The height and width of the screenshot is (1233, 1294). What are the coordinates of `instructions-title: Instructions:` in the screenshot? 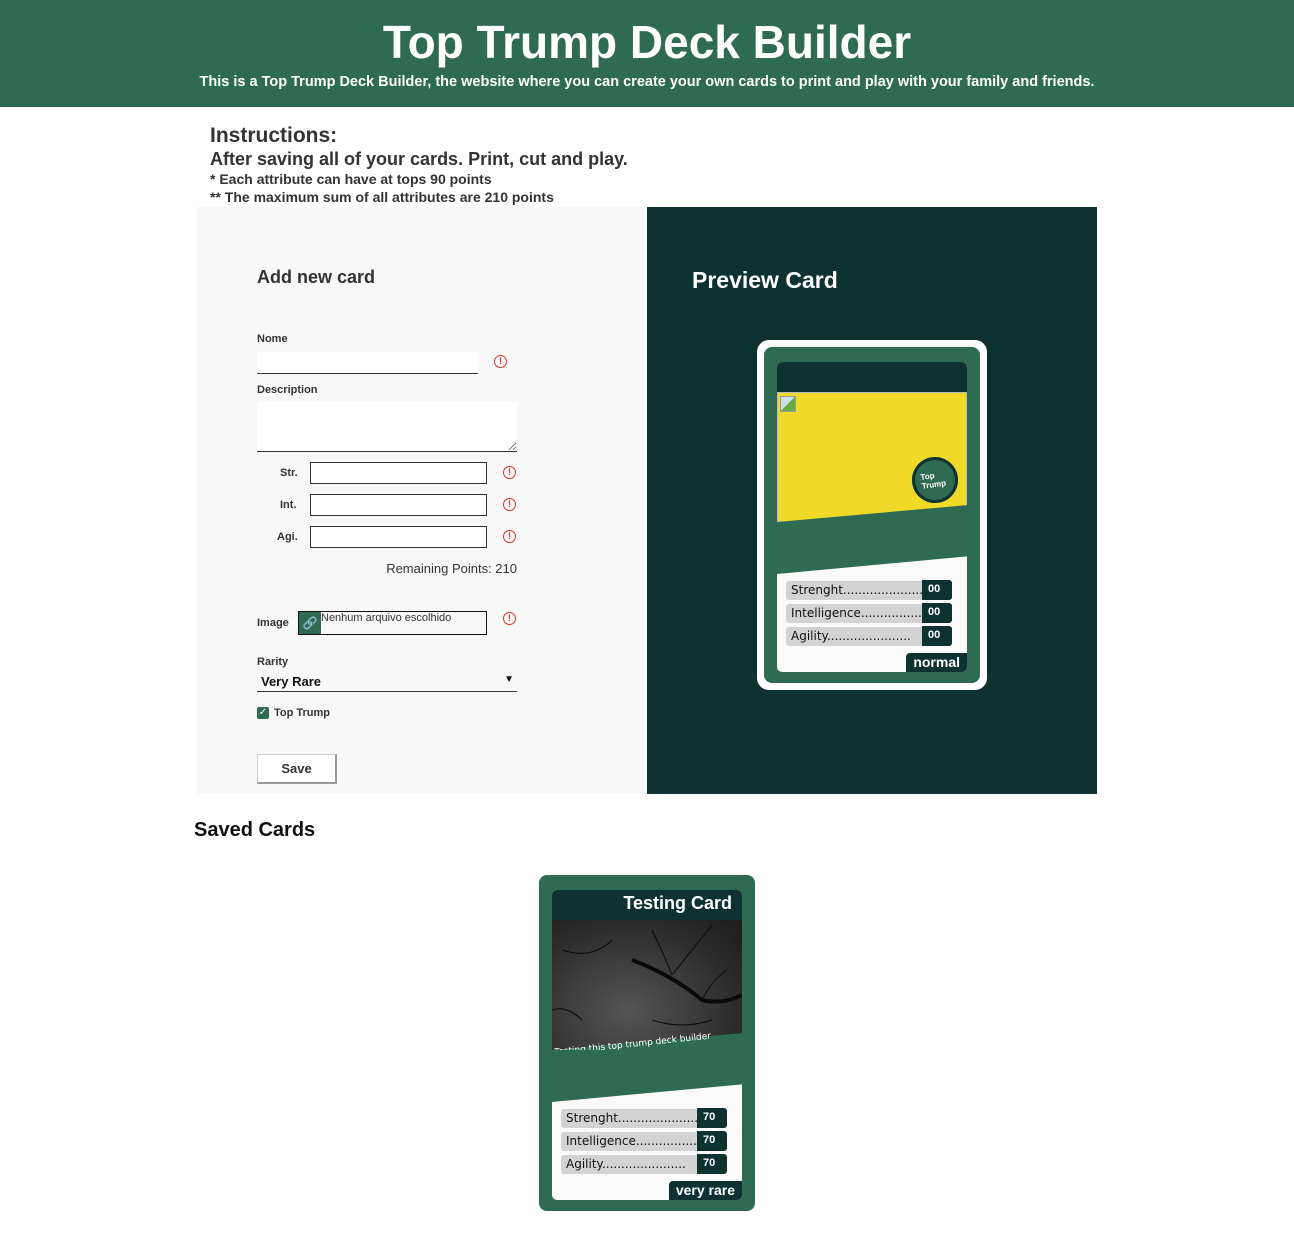 It's located at (274, 135).